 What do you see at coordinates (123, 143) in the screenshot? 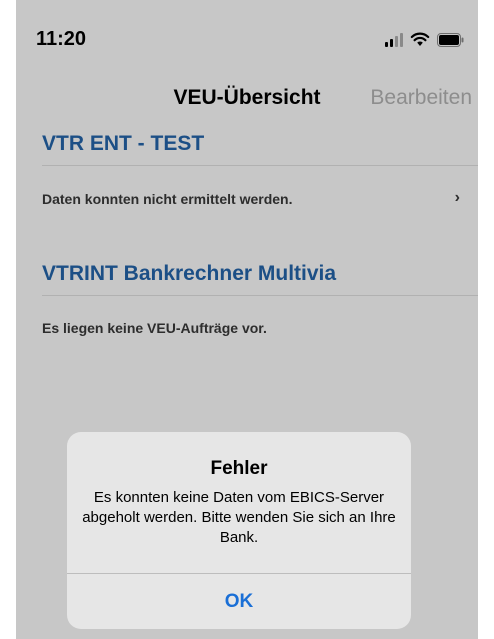
I see `section-title-vtr-ent-test: VTR ENT - TEST` at bounding box center [123, 143].